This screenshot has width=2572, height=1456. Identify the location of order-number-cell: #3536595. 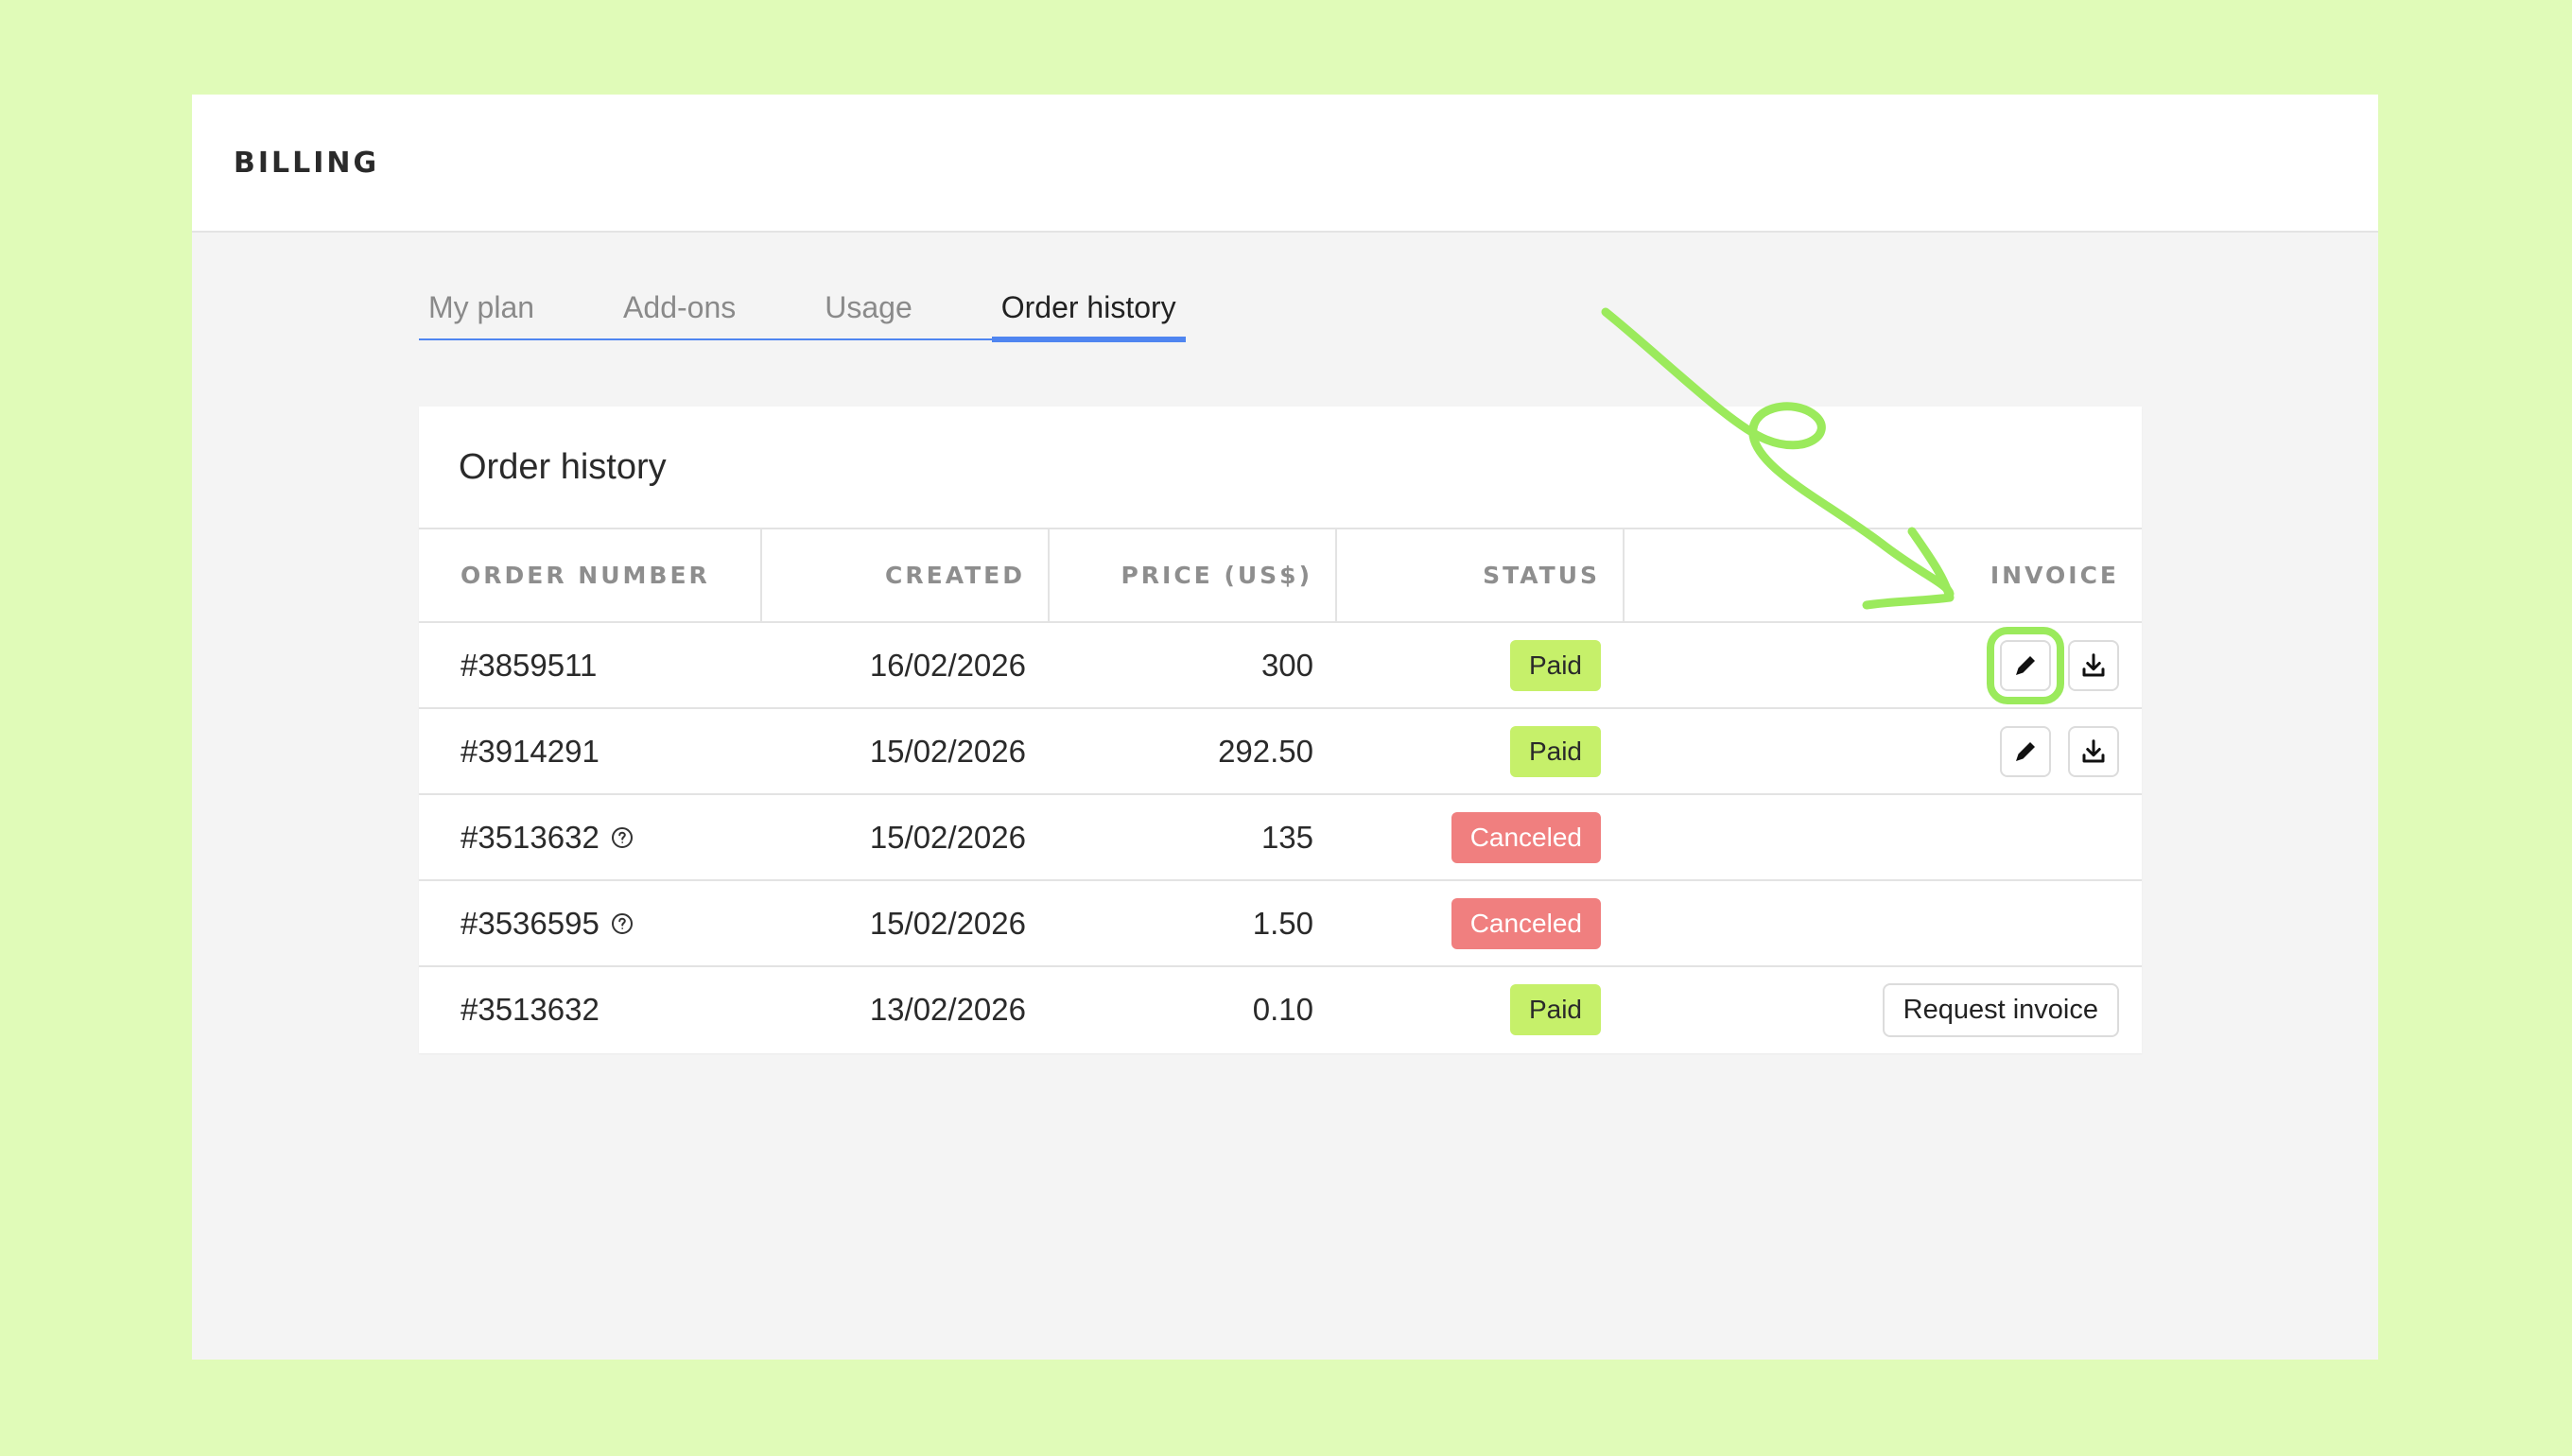
(590, 923).